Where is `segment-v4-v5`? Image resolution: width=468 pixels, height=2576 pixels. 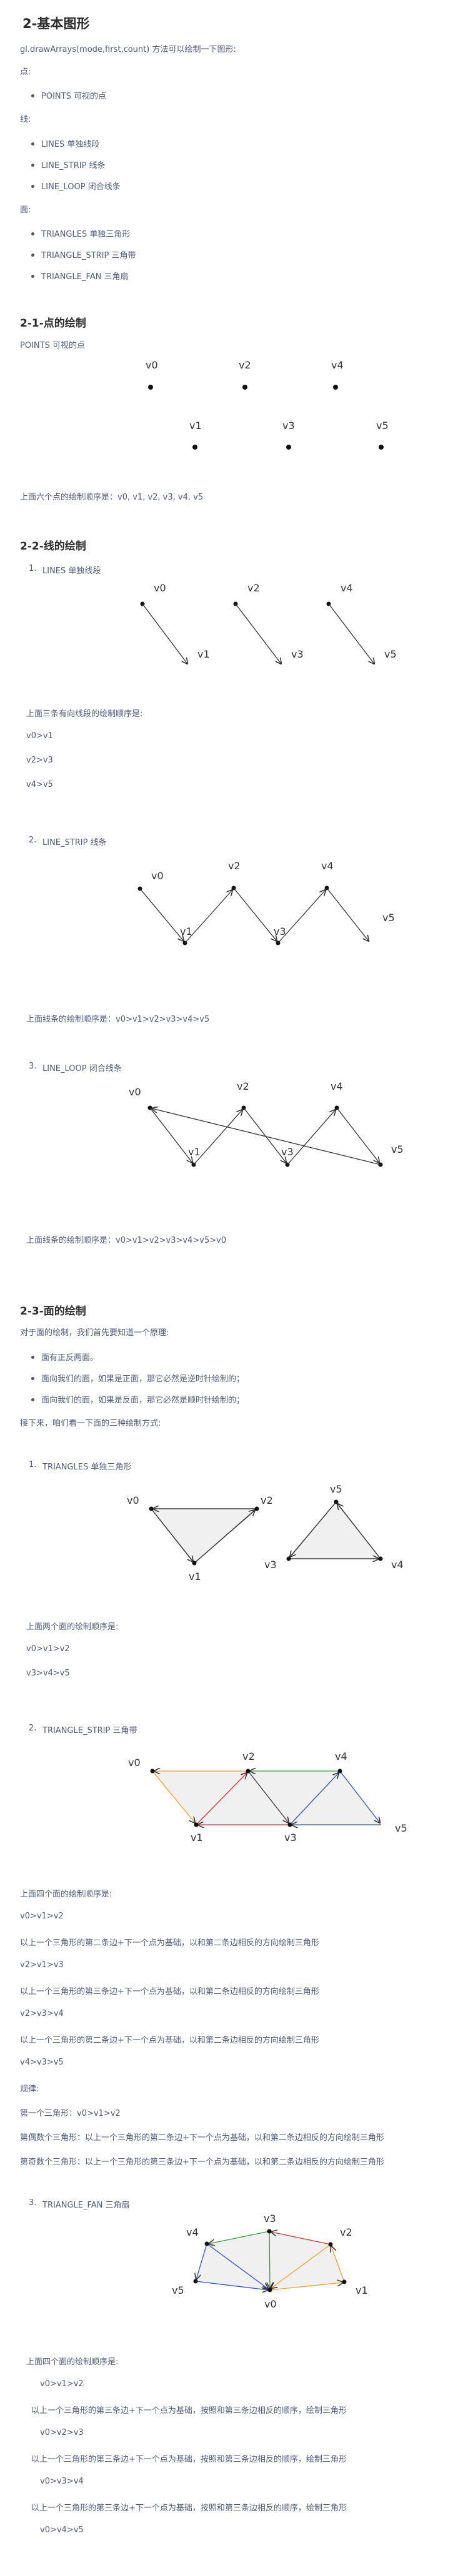
segment-v4-v5 is located at coordinates (351, 634).